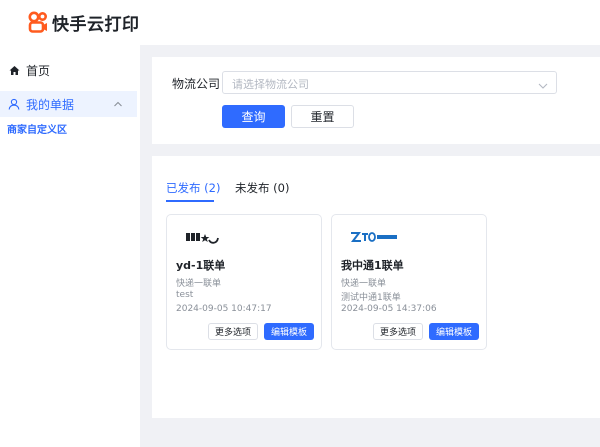  Describe the element at coordinates (253, 116) in the screenshot. I see `query-button: 查询` at that location.